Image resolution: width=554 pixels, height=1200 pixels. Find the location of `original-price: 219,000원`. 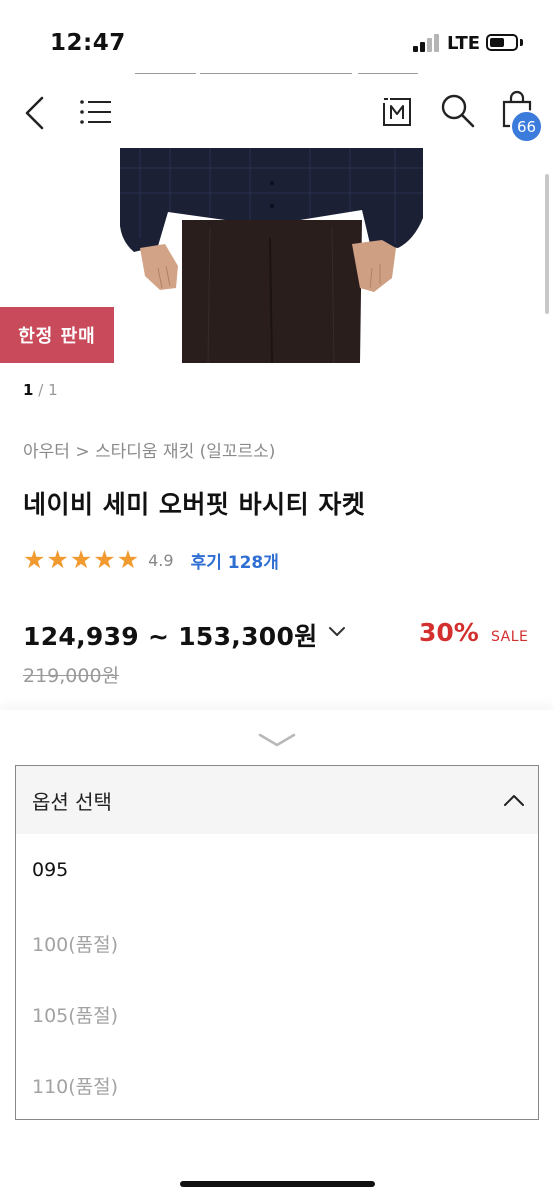

original-price: 219,000원 is located at coordinates (71, 676).